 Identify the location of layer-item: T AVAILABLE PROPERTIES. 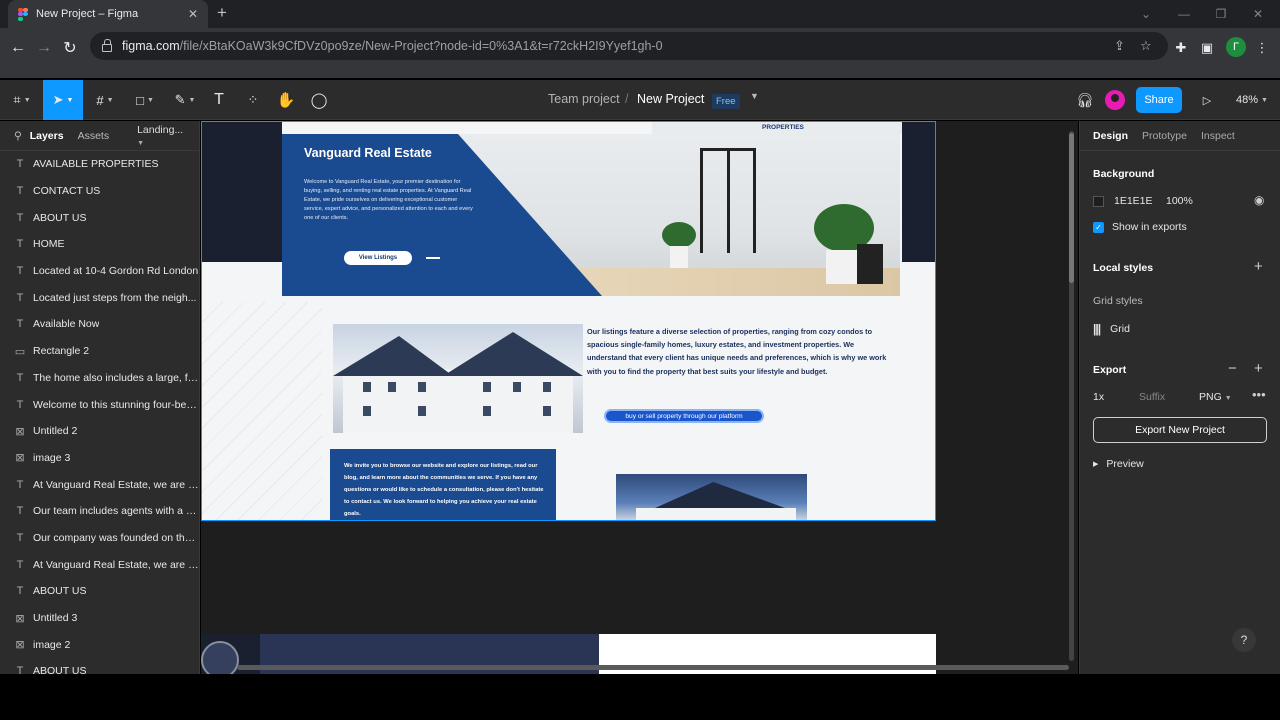
(99, 164).